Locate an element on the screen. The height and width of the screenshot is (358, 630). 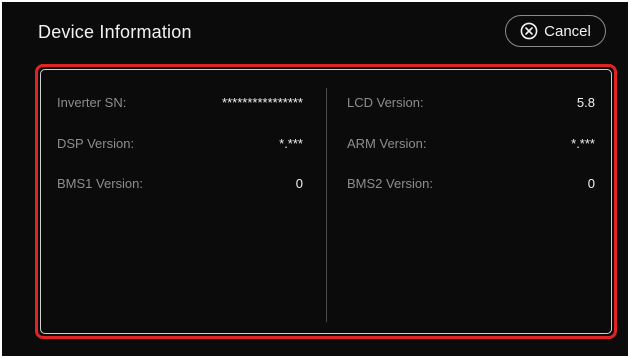
info-value: **************** is located at coordinates (262, 102).